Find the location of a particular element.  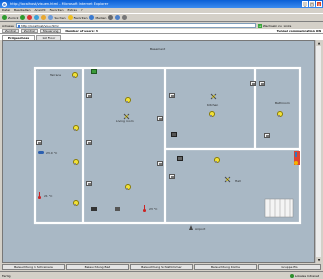

light-button-2: Beleuchtung Bad is located at coordinates (97, 267).